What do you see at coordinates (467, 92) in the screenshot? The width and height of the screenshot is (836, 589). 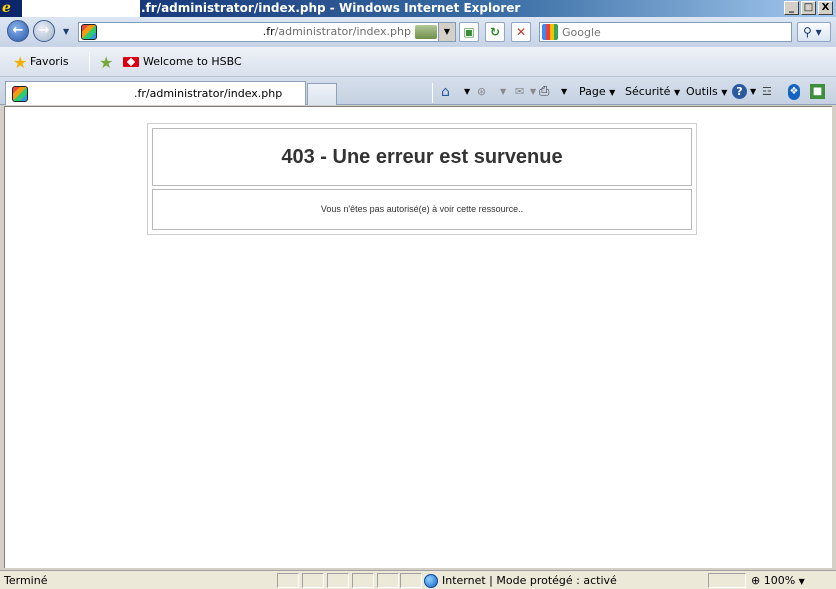 I see `home-dropdown-icon: ▼` at bounding box center [467, 92].